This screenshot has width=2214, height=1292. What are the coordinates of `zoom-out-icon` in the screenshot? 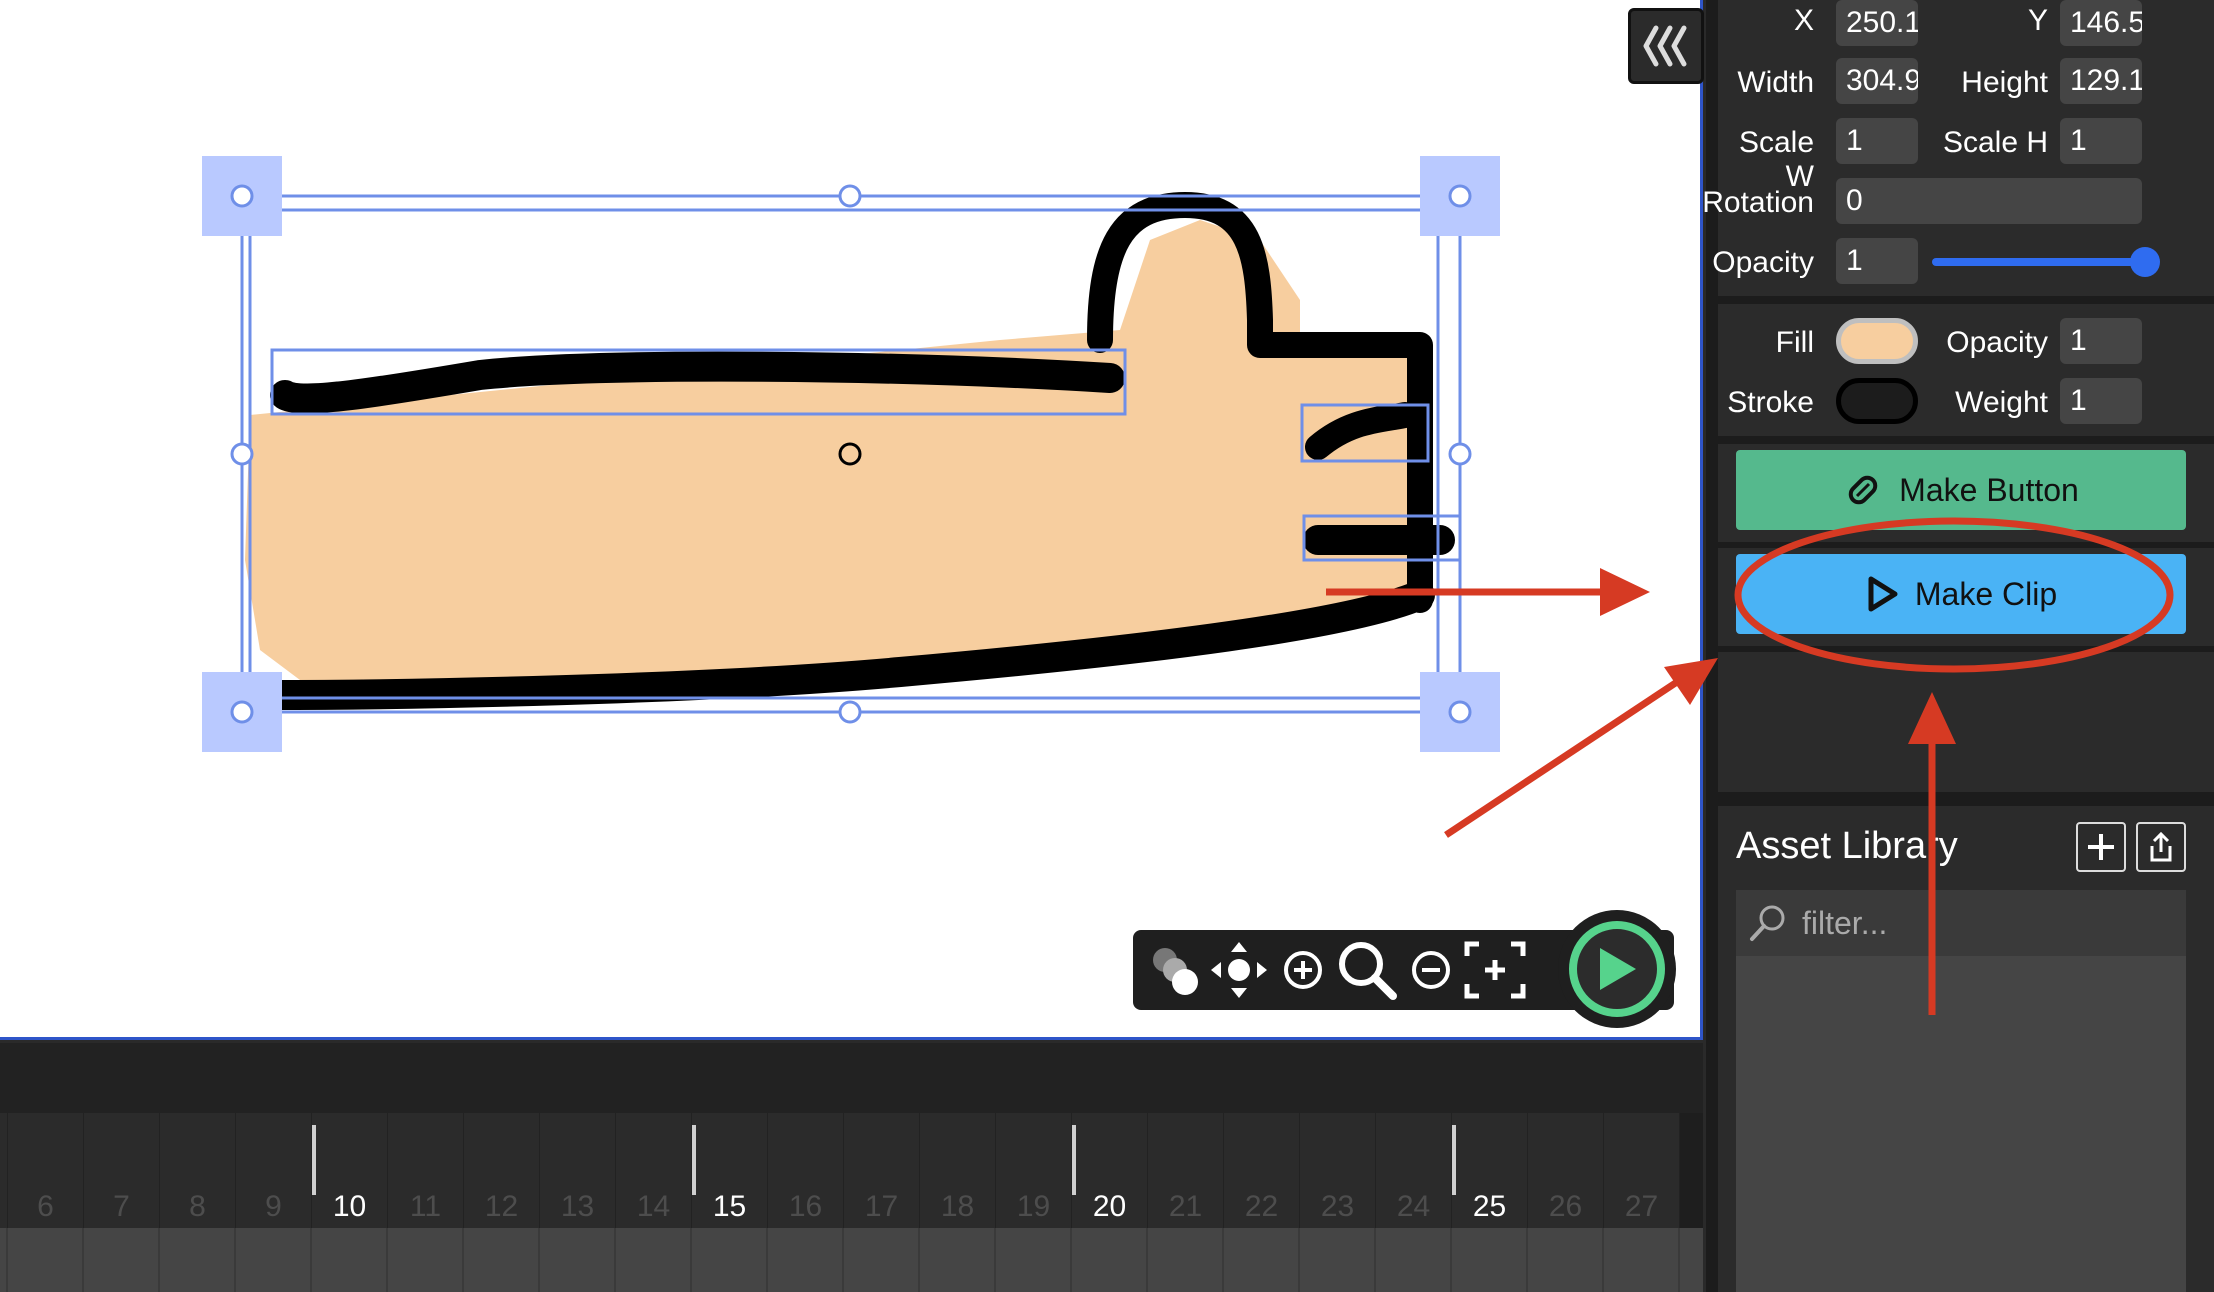 It's located at (1431, 970).